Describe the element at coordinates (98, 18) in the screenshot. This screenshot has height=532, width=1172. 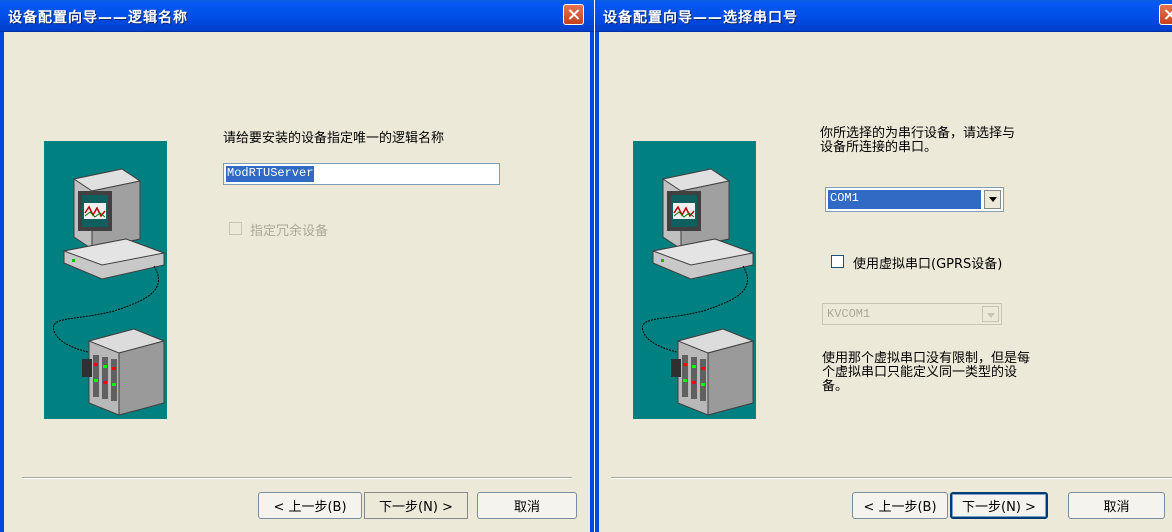
I see `dialog-title: 设备配置向导——逻辑名称` at that location.